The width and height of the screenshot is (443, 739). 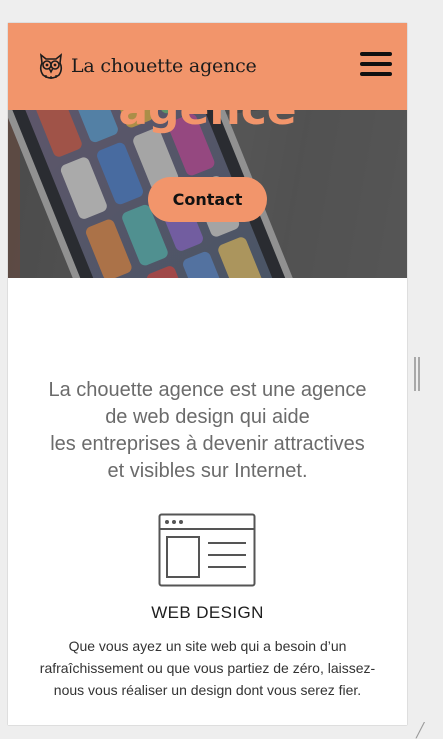 I want to click on owl-logo-icon, so click(x=51, y=66).